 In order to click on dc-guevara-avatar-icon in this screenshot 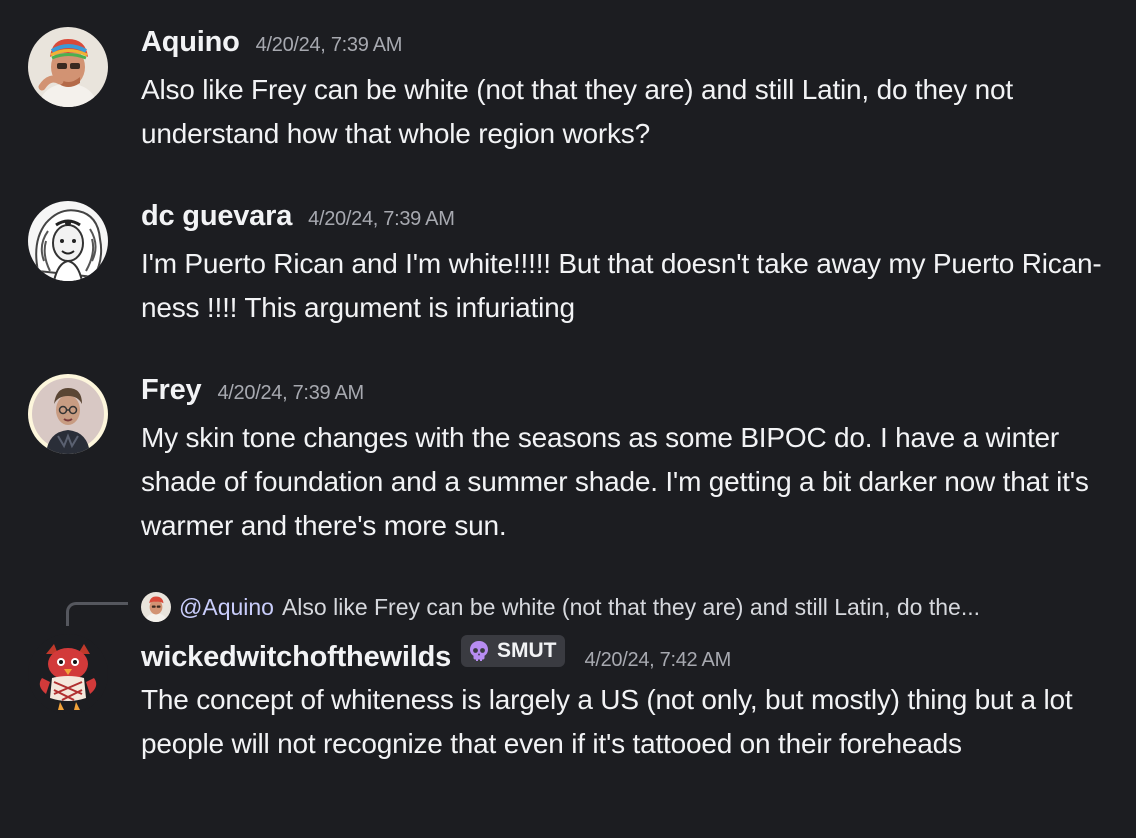, I will do `click(68, 241)`.